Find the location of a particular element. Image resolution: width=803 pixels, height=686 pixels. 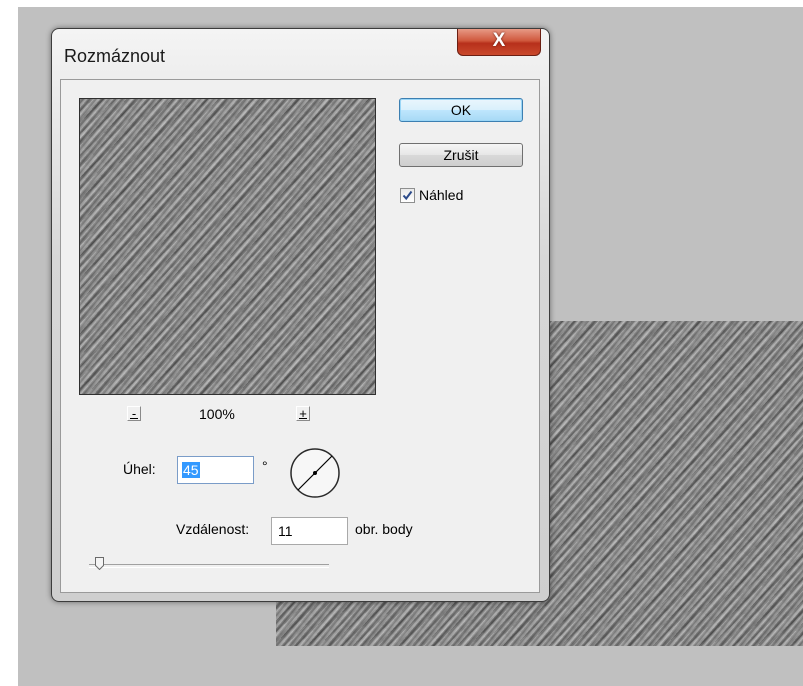

close-button: X is located at coordinates (499, 42).